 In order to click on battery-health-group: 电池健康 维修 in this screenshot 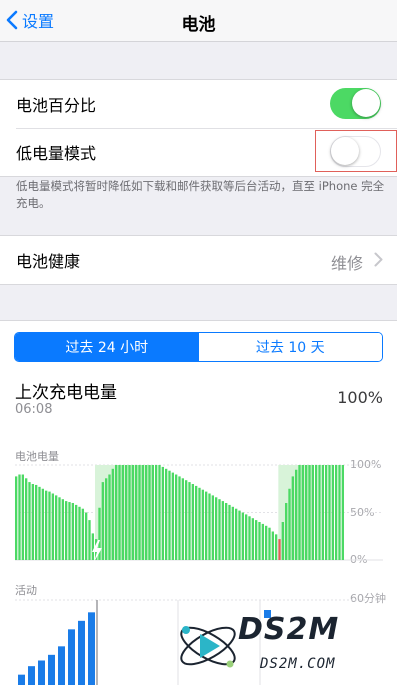, I will do `click(198, 260)`.